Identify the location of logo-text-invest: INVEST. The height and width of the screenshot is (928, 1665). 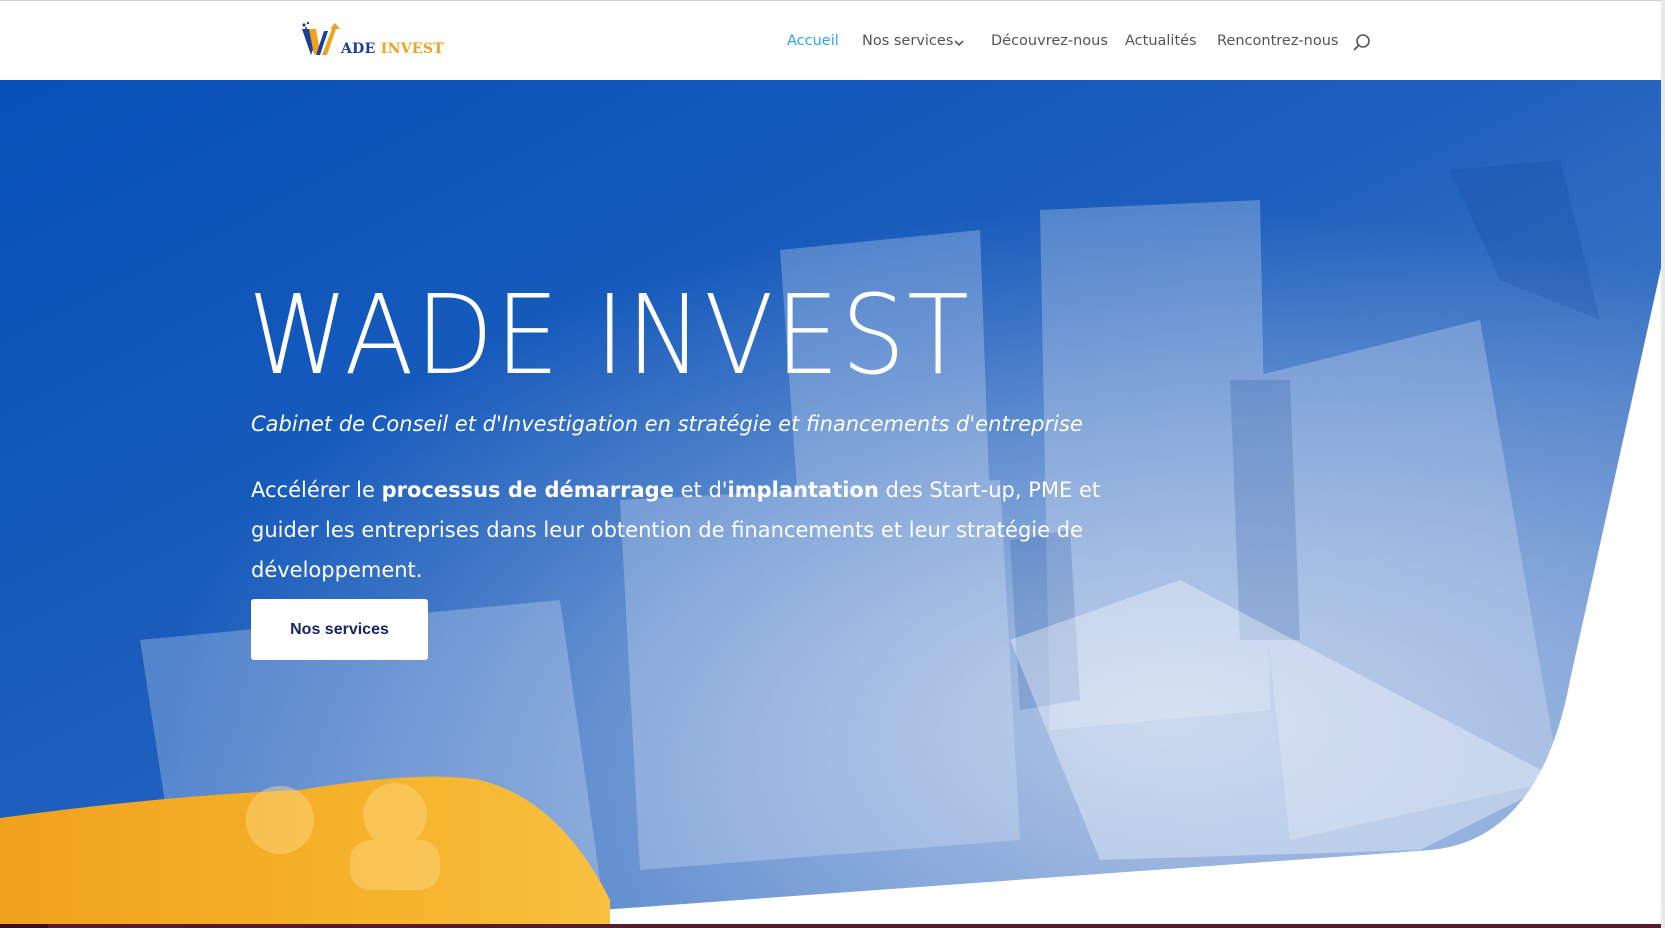
(412, 49).